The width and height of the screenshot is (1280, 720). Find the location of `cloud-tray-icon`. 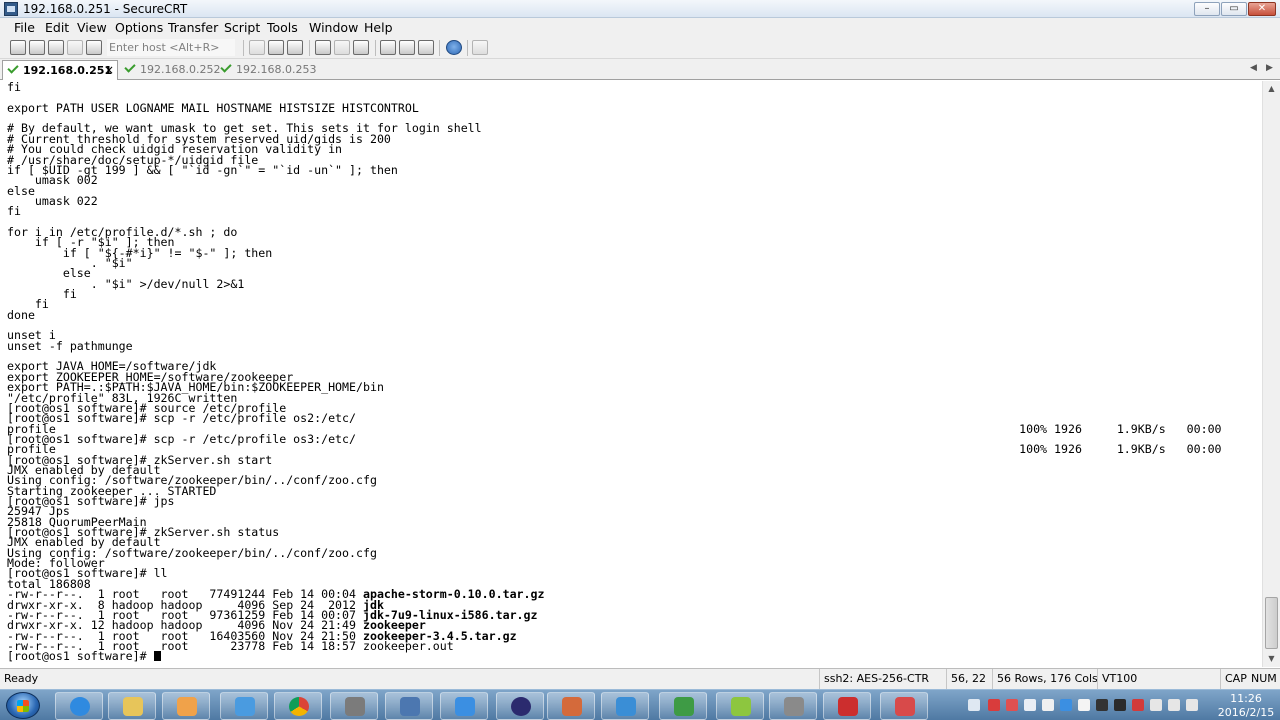

cloud-tray-icon is located at coordinates (1066, 705).